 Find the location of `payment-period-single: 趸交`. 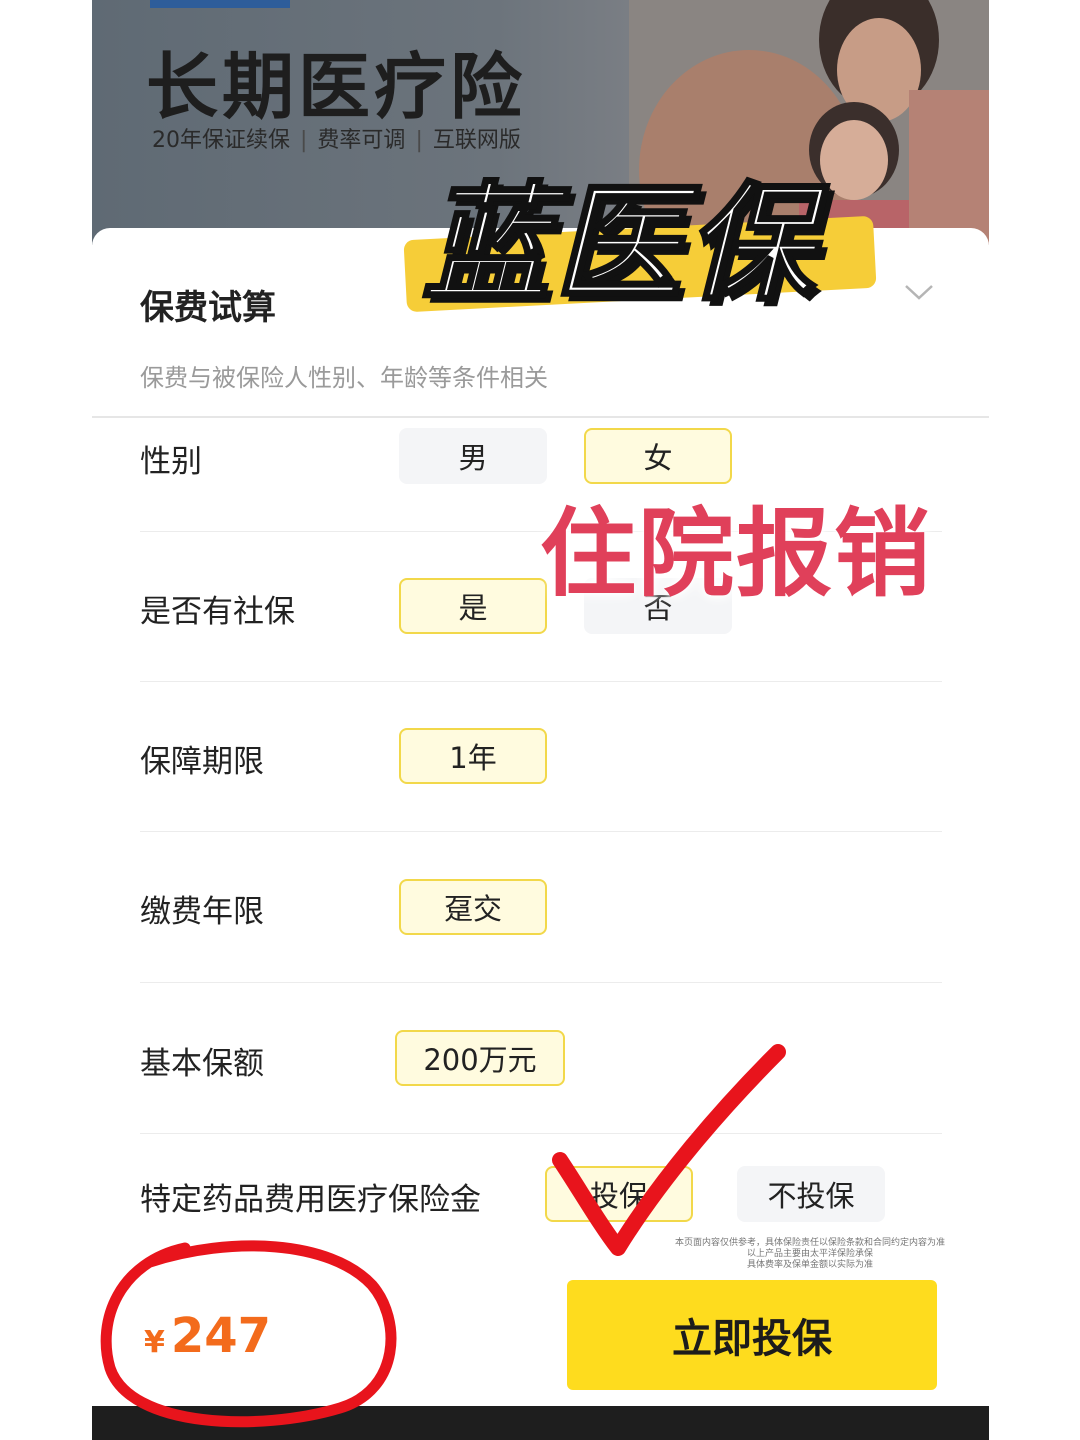

payment-period-single: 趸交 is located at coordinates (473, 907).